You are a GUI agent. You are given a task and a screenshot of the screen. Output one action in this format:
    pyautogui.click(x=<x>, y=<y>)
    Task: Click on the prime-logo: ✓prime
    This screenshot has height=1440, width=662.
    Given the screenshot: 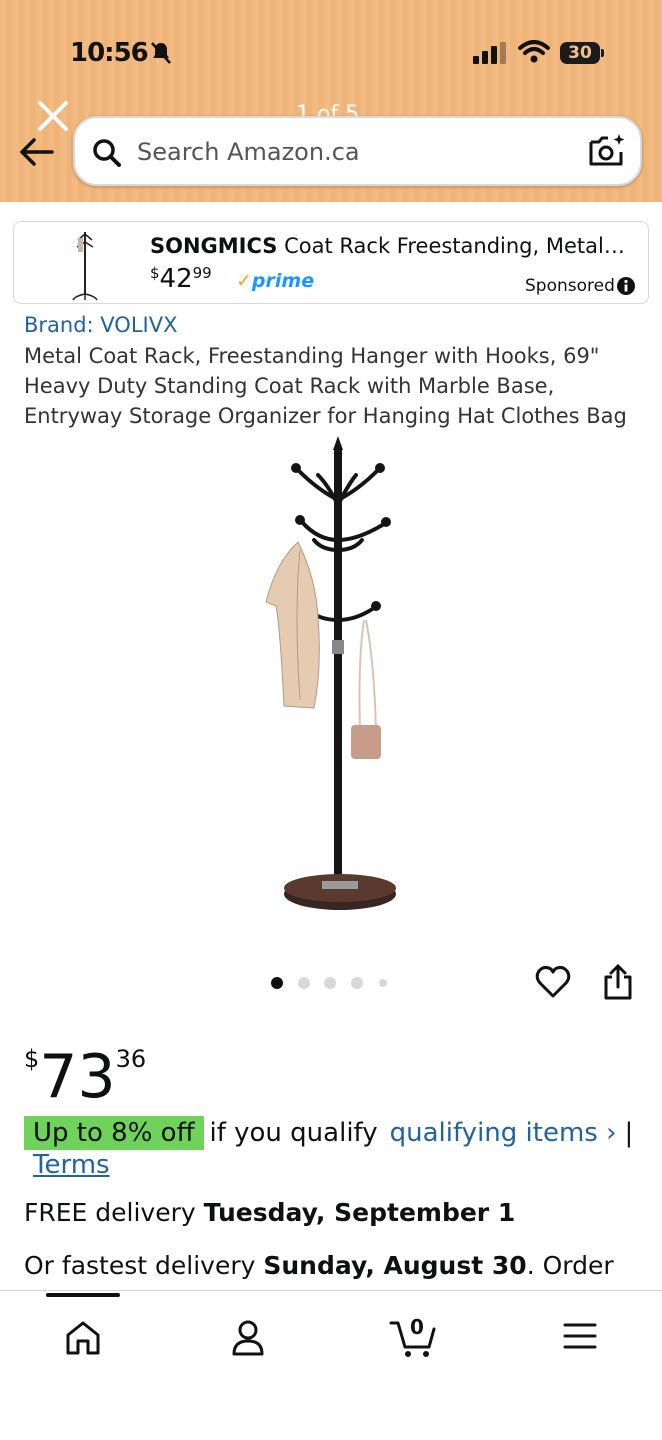 What is the action you would take?
    pyautogui.click(x=275, y=281)
    